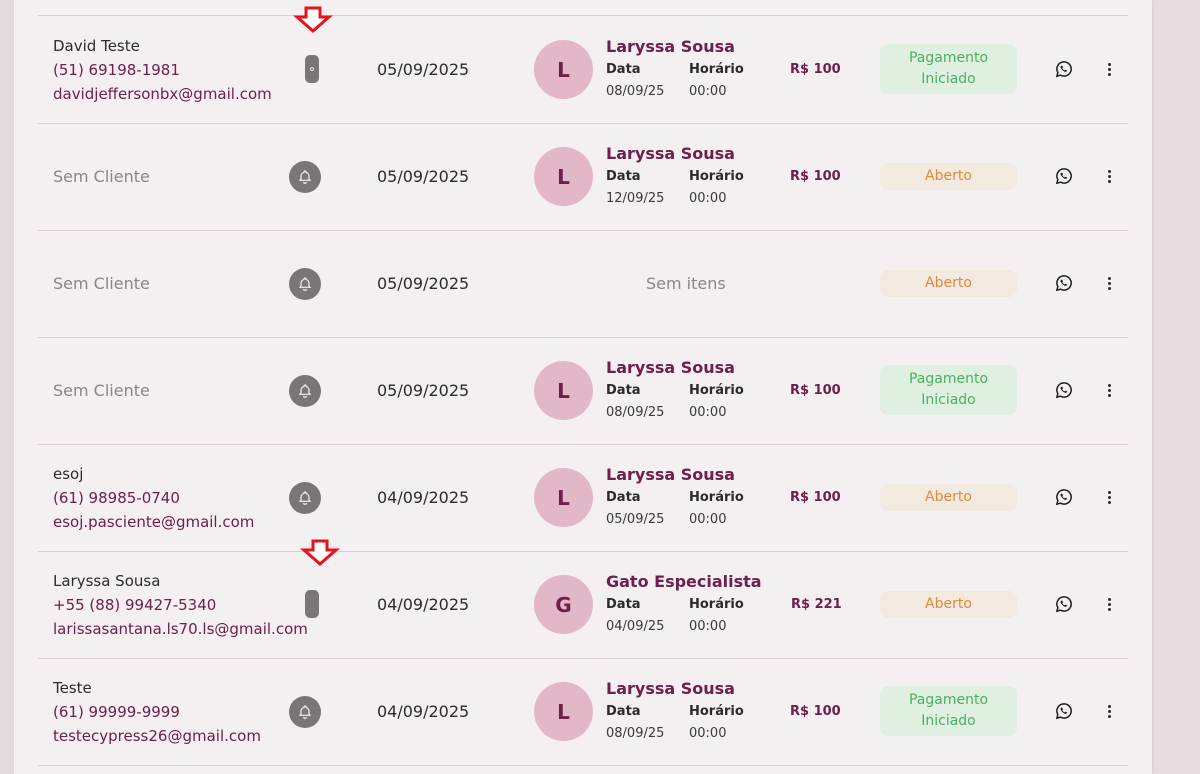 The height and width of the screenshot is (774, 1200). I want to click on service-date: 05/09/25, so click(635, 519).